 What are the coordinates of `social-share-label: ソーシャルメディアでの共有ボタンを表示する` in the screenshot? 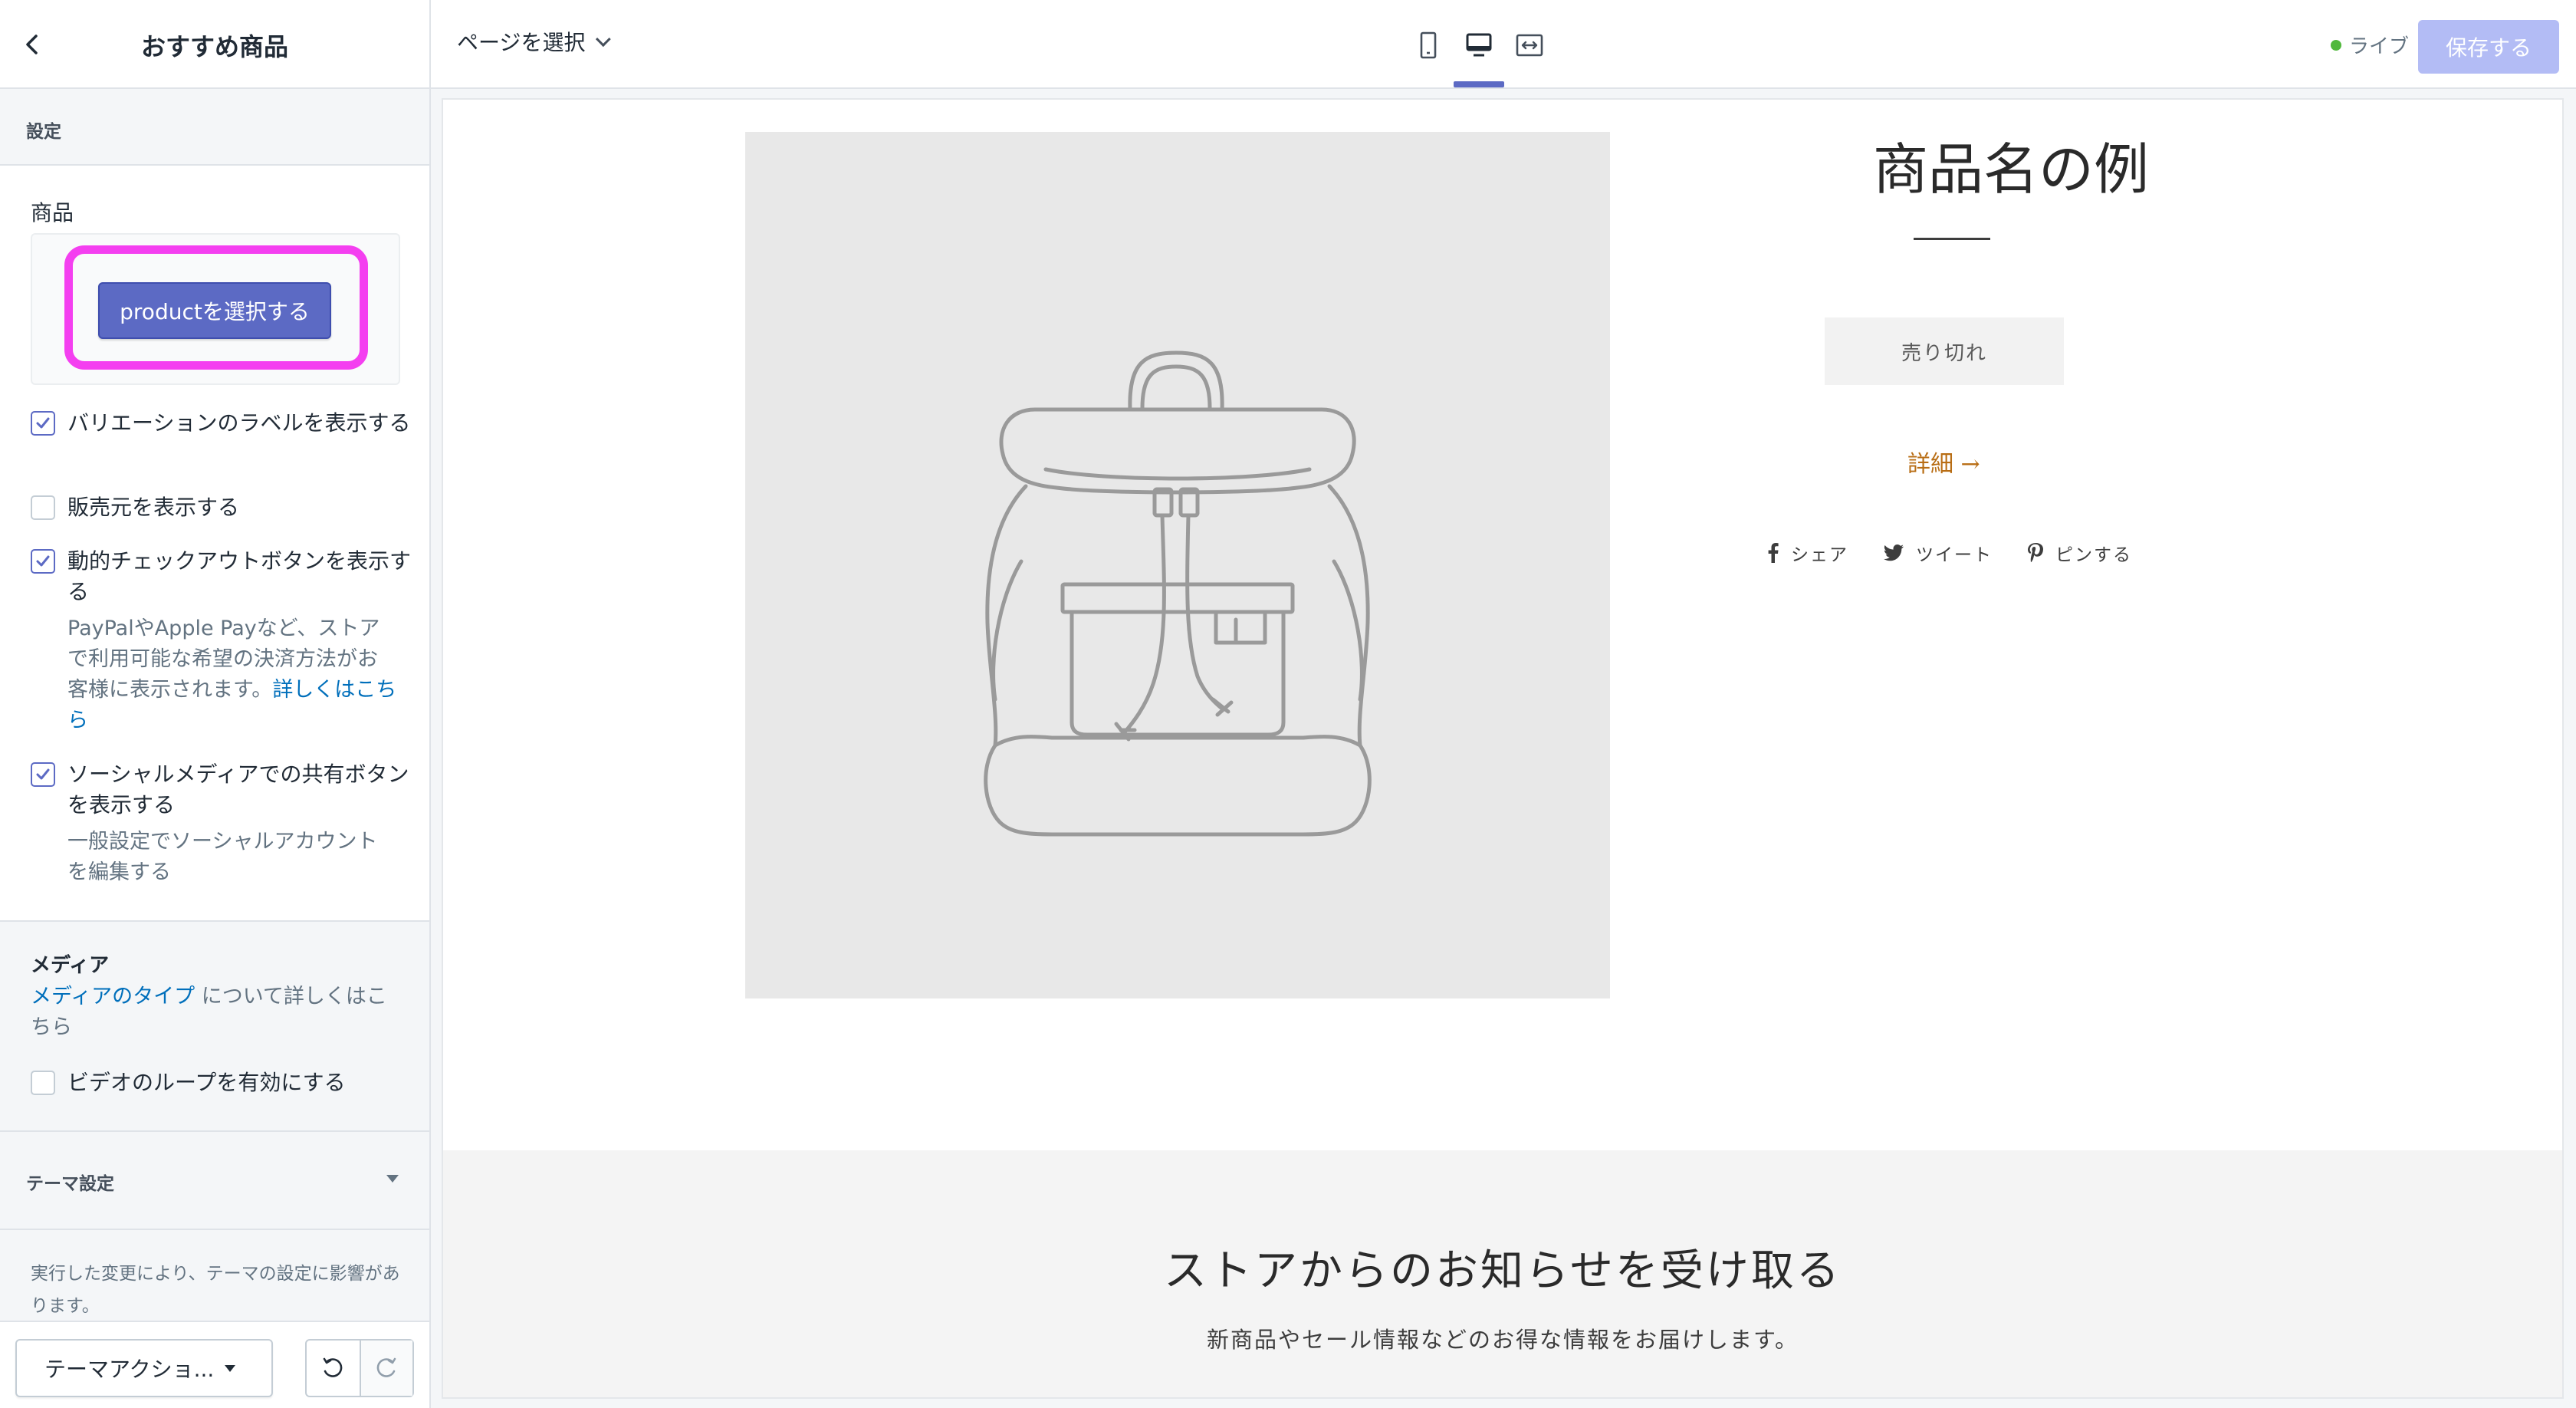 It's located at (238, 789).